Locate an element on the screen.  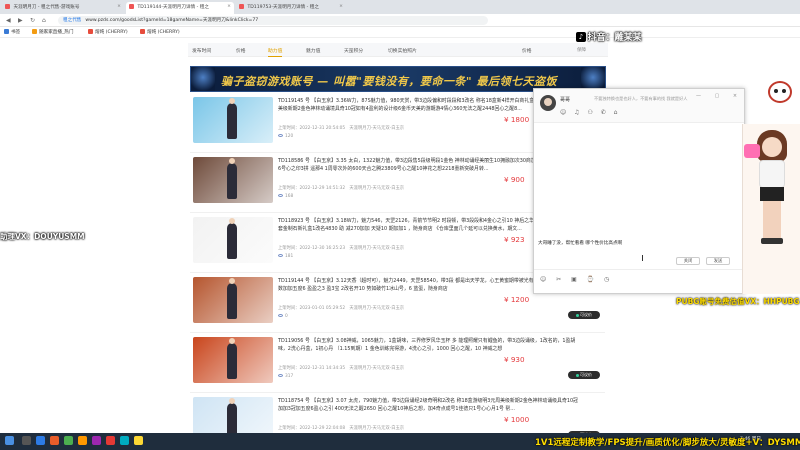
listing-price: ¥ 923 is located at coordinates (514, 239).